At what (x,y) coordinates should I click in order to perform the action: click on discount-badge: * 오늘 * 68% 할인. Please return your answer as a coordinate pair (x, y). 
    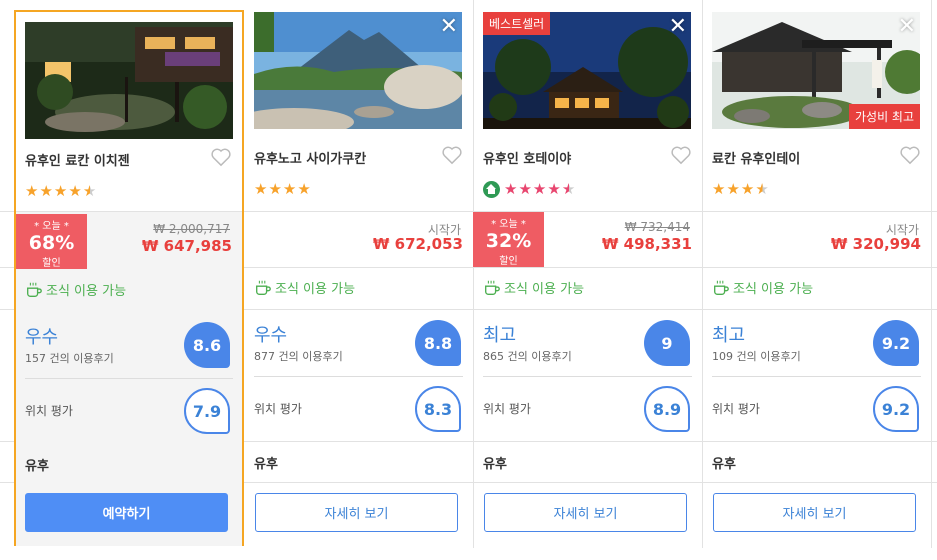
    Looking at the image, I should click on (51, 241).